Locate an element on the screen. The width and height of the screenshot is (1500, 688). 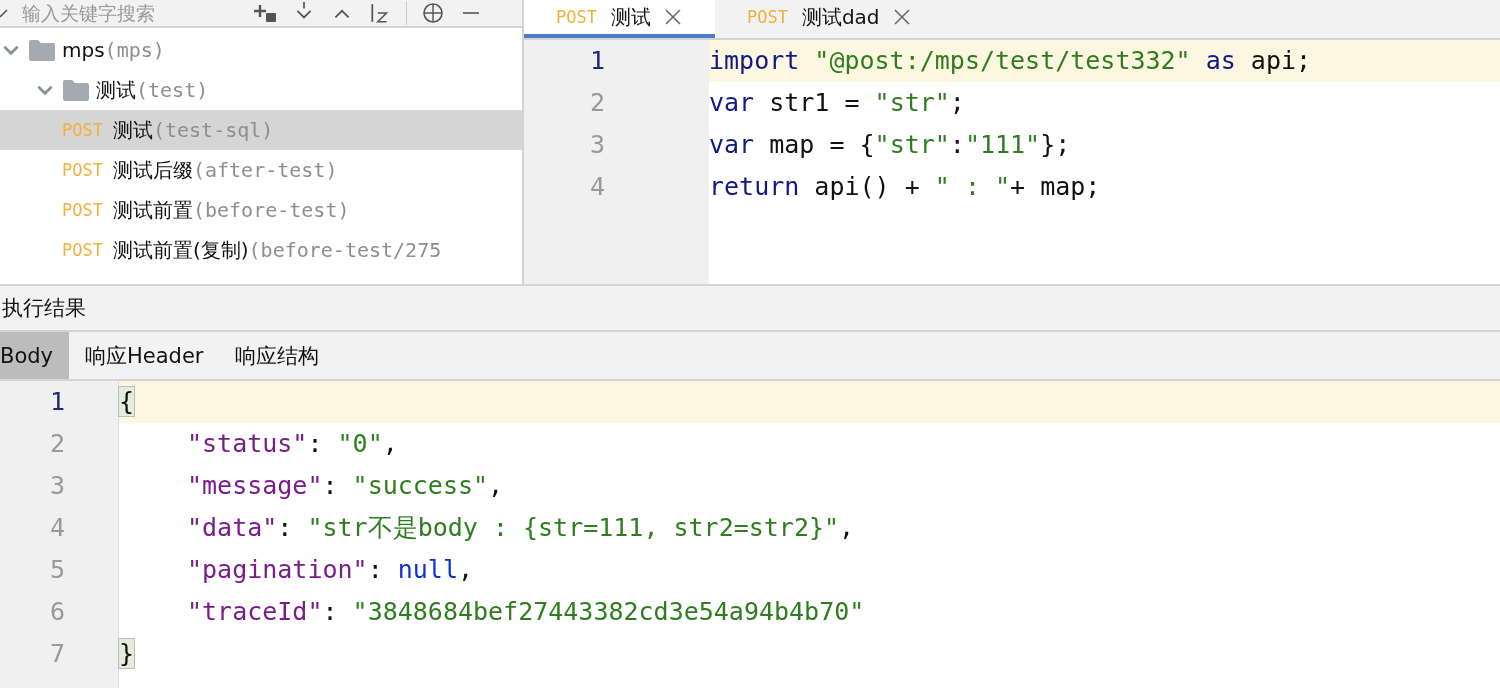
editor-tab: POST 测试 is located at coordinates (619, 19).